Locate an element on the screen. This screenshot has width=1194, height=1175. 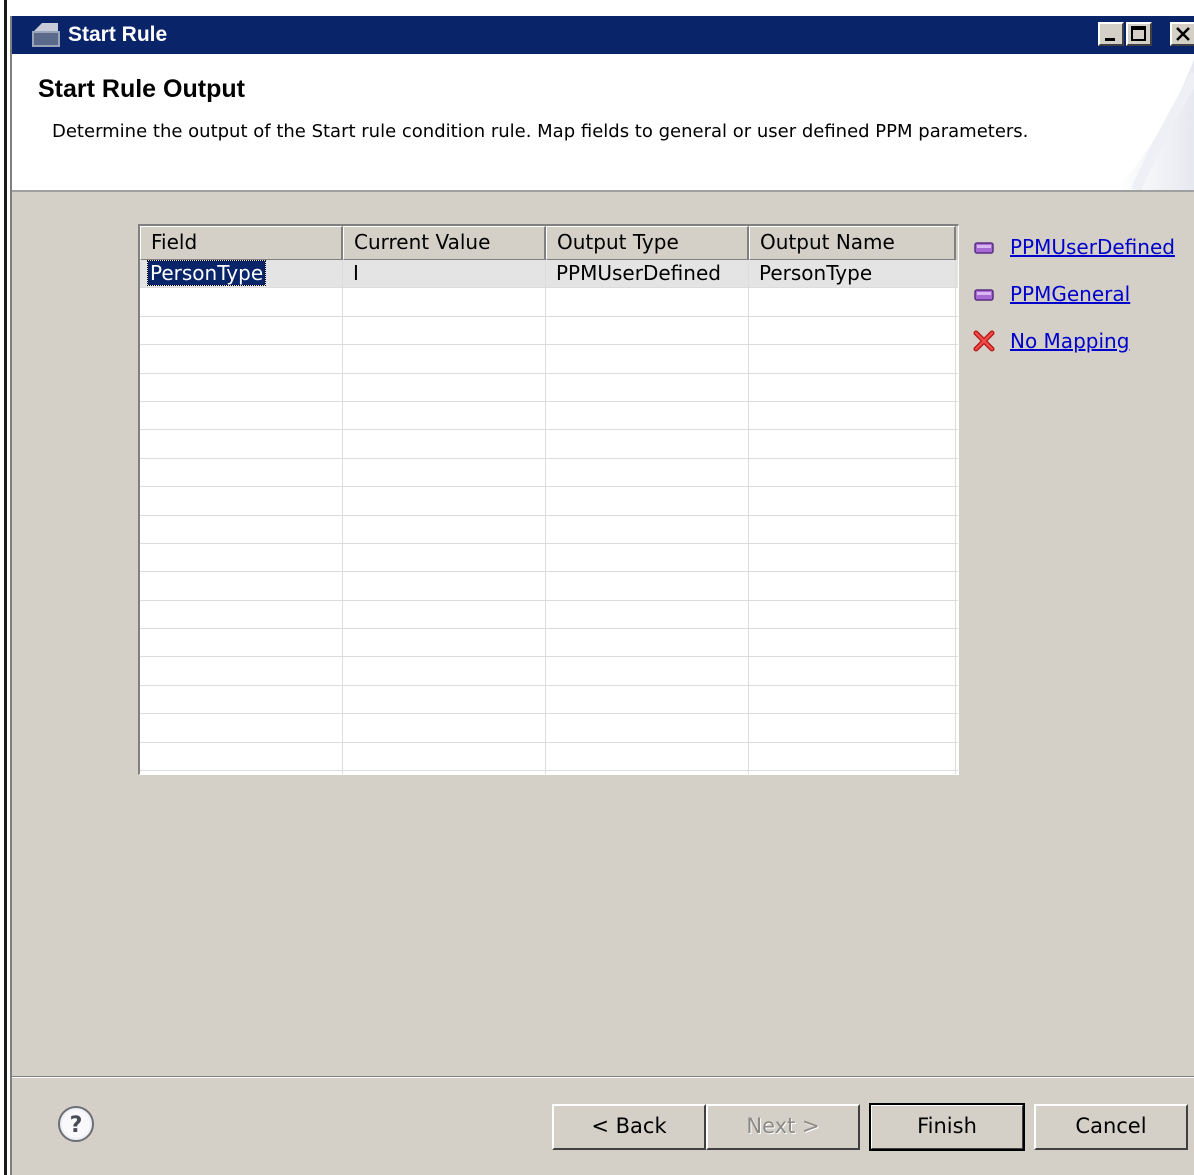
maximize-button is located at coordinates (1139, 34).